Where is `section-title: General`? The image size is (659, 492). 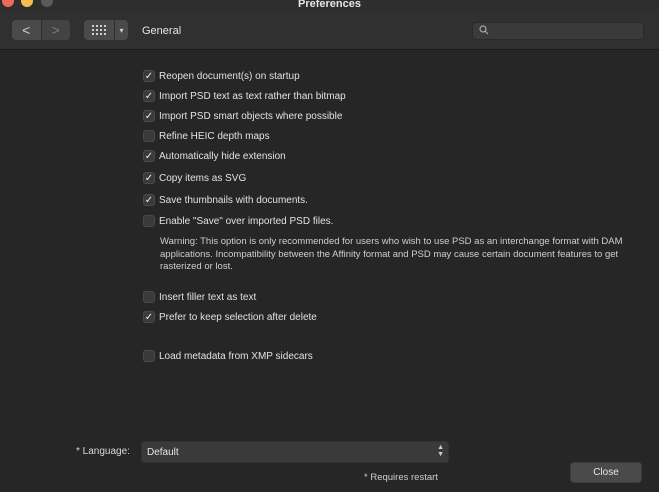
section-title: General is located at coordinates (162, 31).